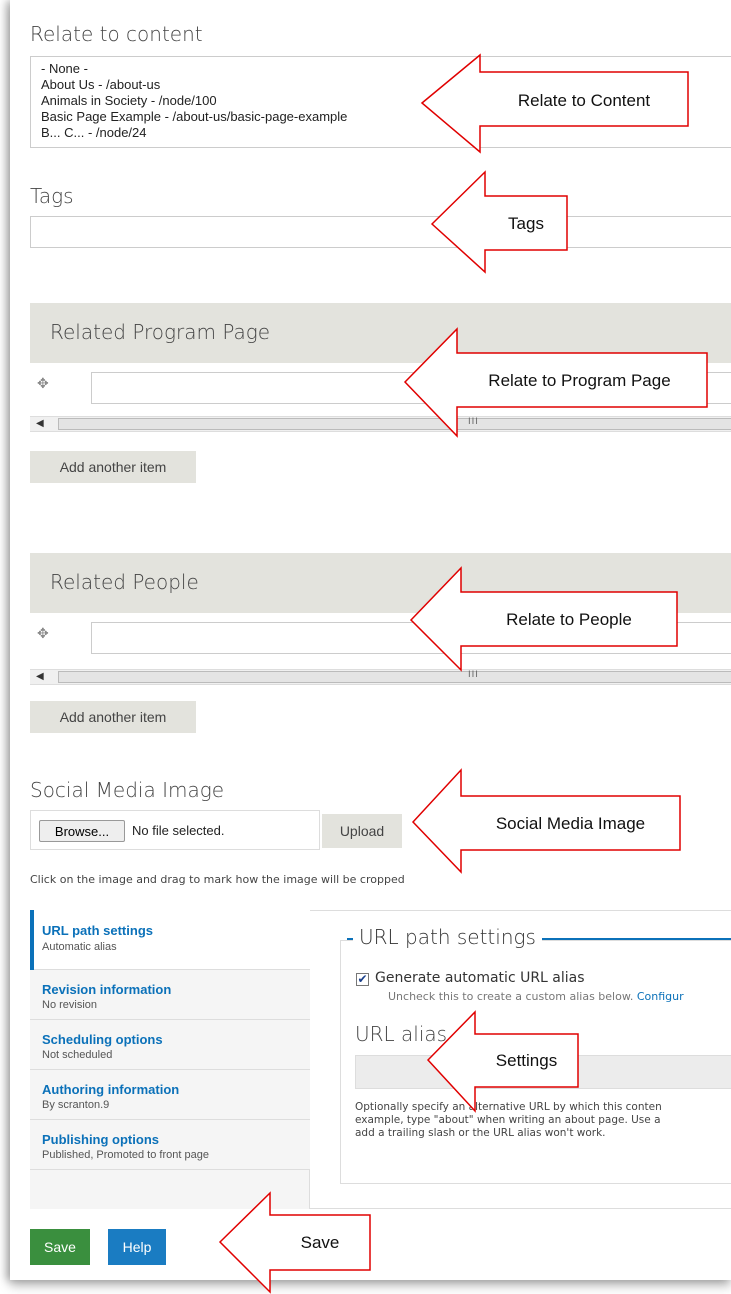 The width and height of the screenshot is (731, 1294). What do you see at coordinates (526, 1060) in the screenshot?
I see `callout-settings-text: Settings` at bounding box center [526, 1060].